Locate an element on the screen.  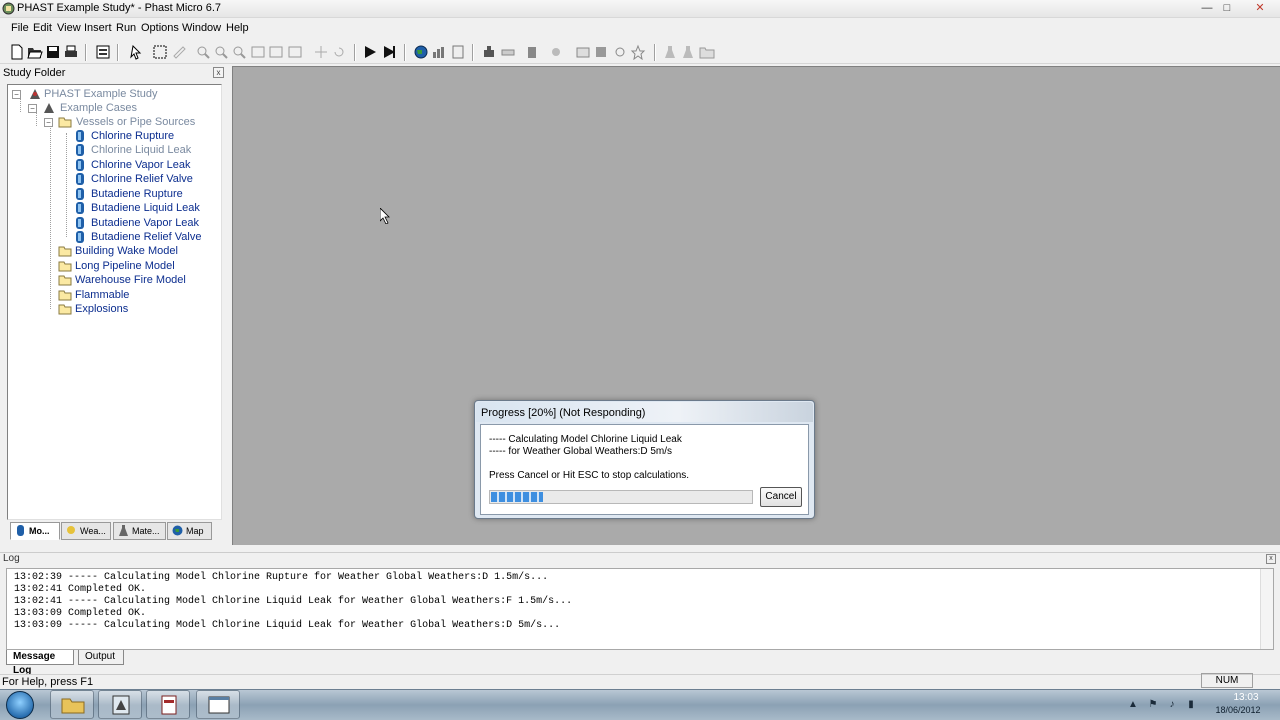
globe-icon is located at coordinates (421, 52).